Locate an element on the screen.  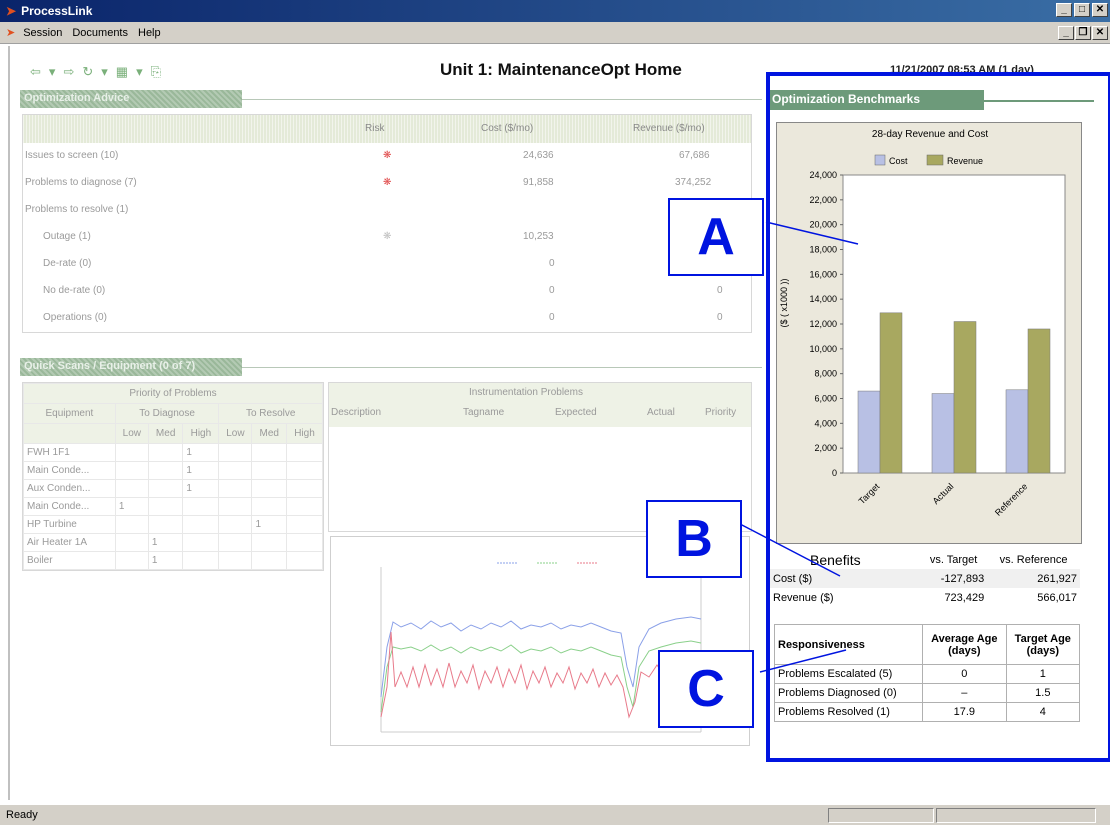
level-header: High is located at coordinates (304, 433).